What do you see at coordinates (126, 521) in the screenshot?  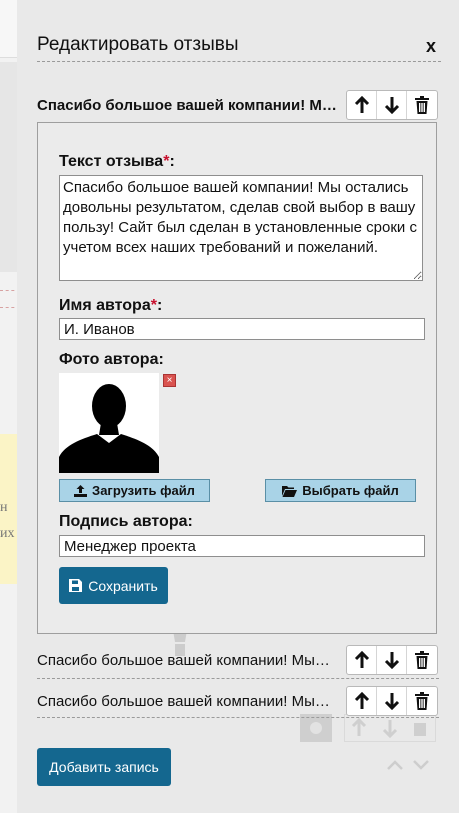 I see `author-signature-label: Подпись автора:` at bounding box center [126, 521].